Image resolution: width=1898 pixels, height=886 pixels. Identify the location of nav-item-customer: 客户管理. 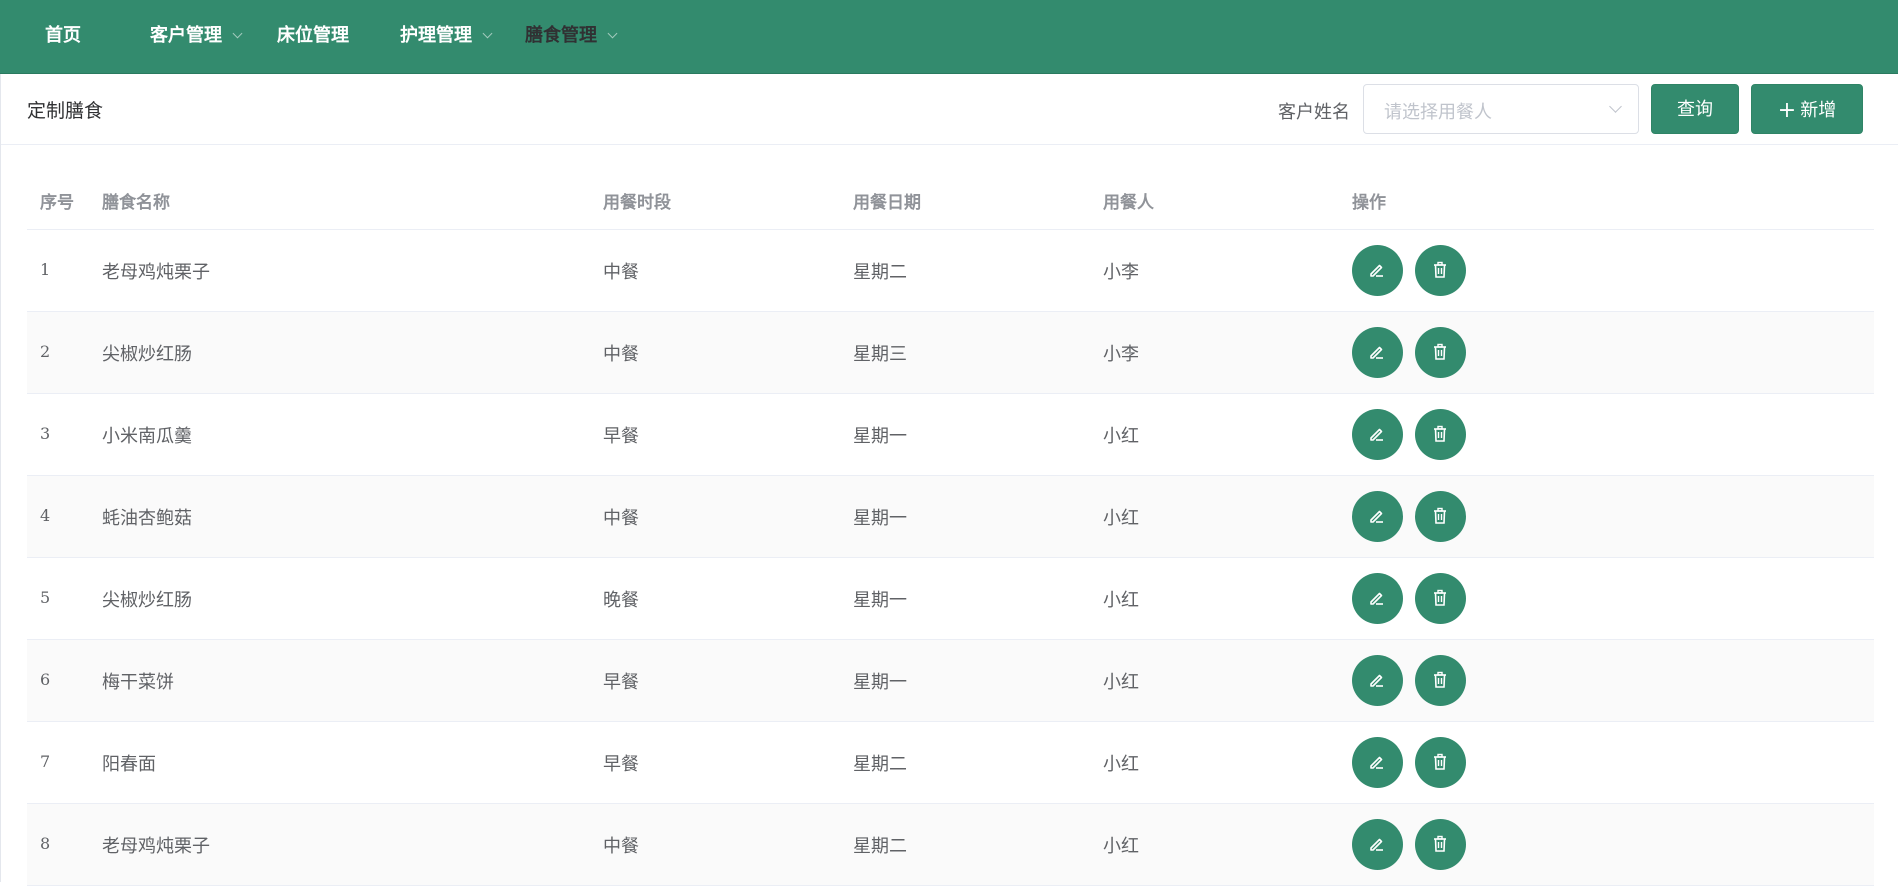
(196, 37).